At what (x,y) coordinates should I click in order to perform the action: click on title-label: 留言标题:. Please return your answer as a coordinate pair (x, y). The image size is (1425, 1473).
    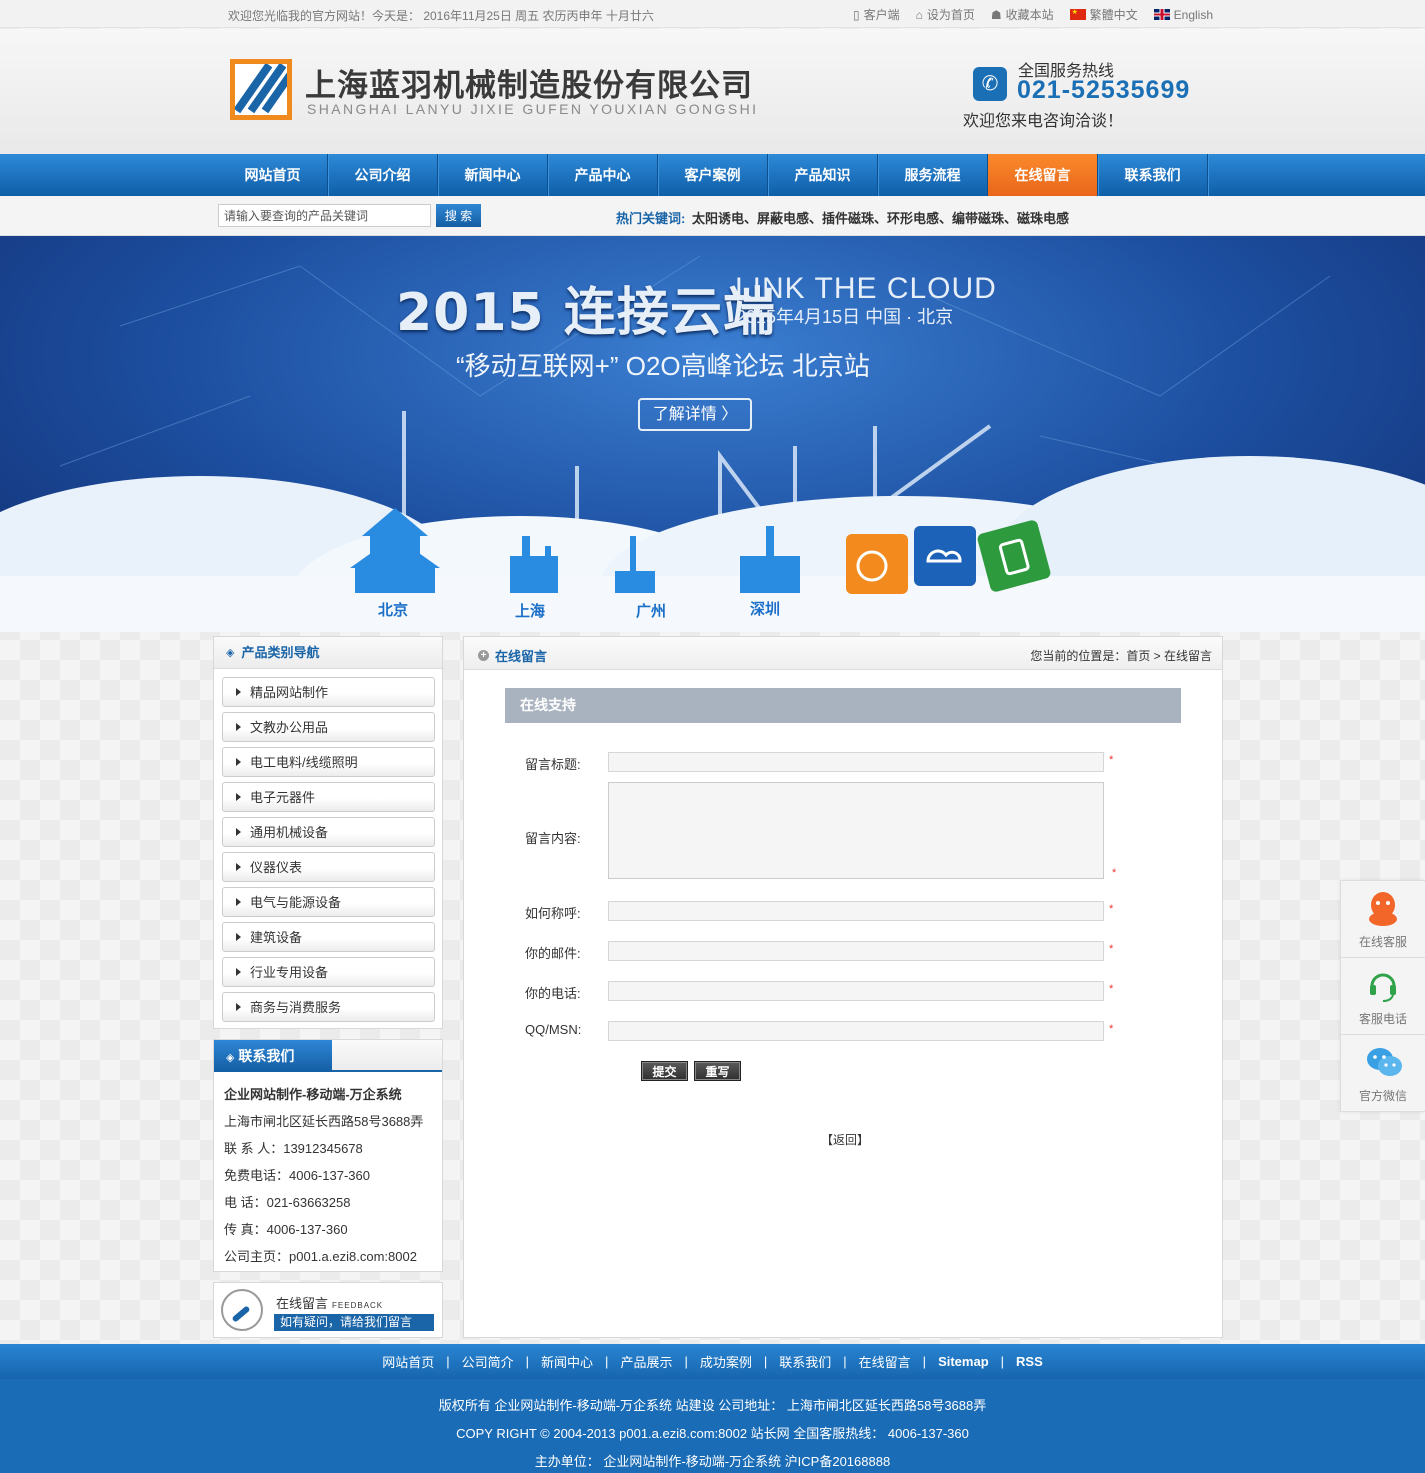
    Looking at the image, I should click on (553, 764).